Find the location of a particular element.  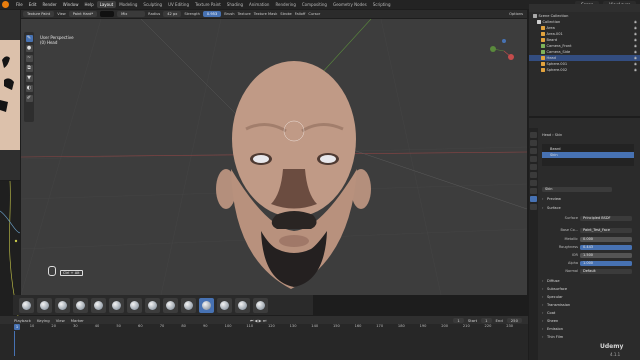

section-coat: Coat is located at coordinates (590, 313).